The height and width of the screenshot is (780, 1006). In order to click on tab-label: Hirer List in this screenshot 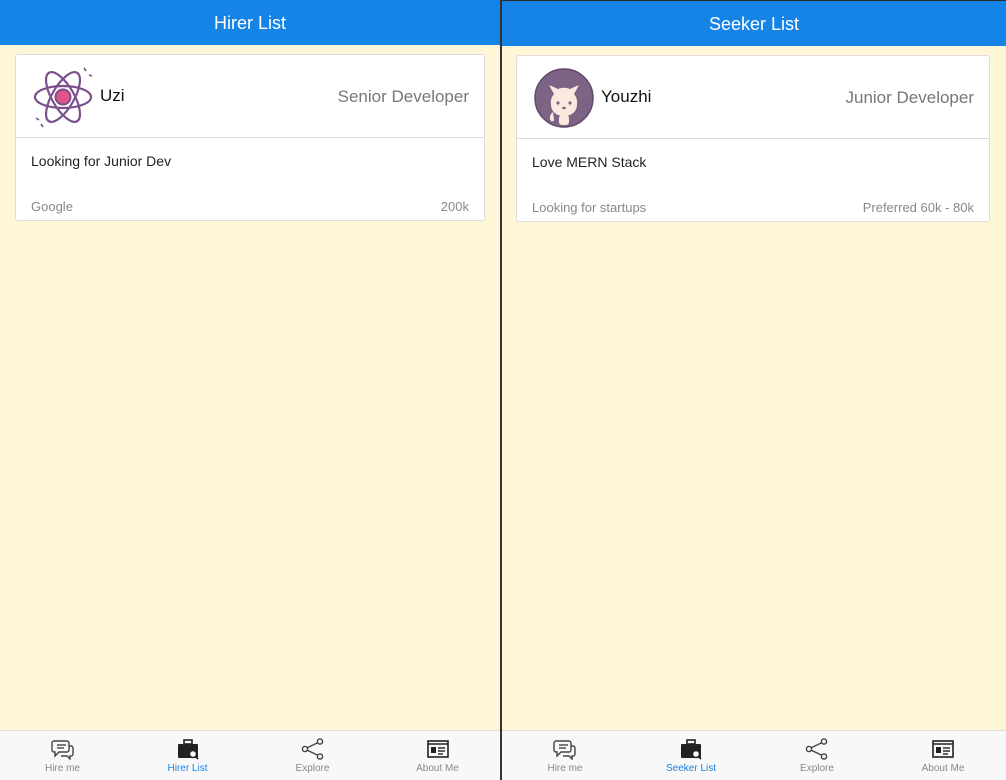, I will do `click(187, 768)`.